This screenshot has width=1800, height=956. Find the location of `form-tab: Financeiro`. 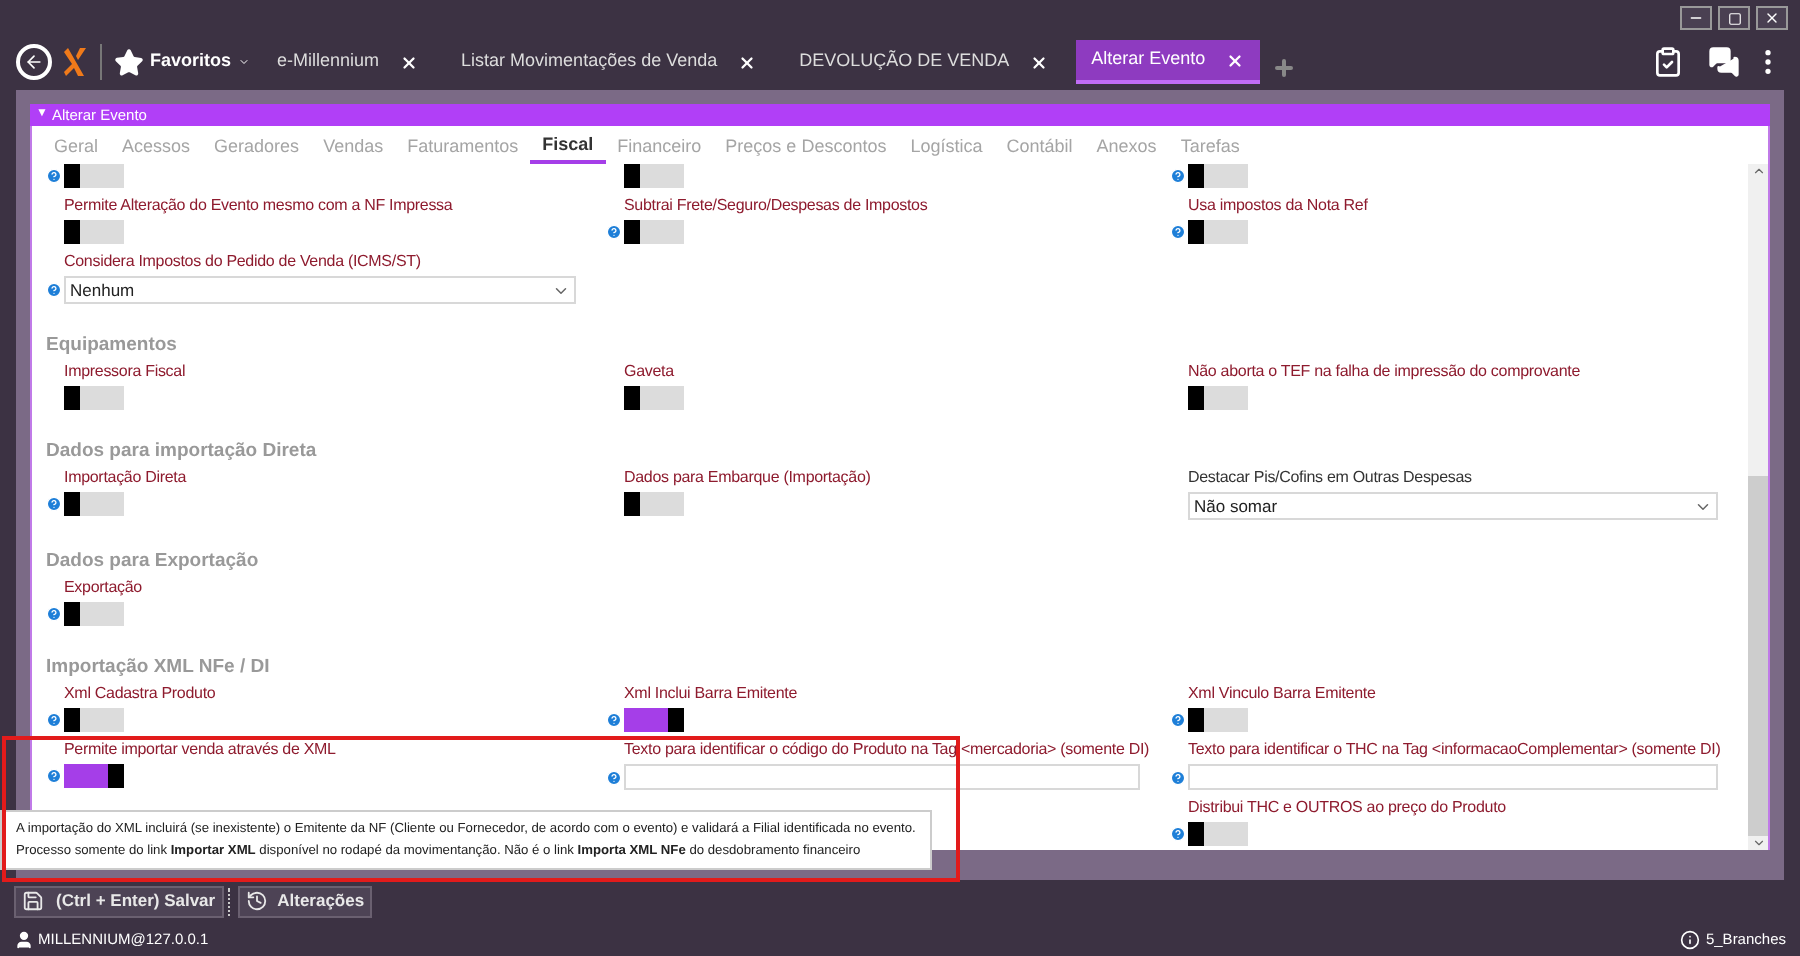

form-tab: Financeiro is located at coordinates (659, 147).